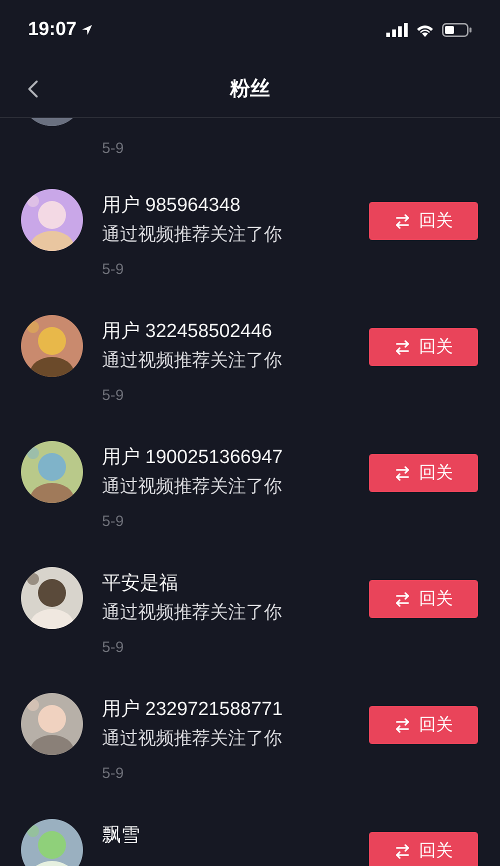 The width and height of the screenshot is (500, 866). What do you see at coordinates (457, 30) in the screenshot?
I see `battery-icon` at bounding box center [457, 30].